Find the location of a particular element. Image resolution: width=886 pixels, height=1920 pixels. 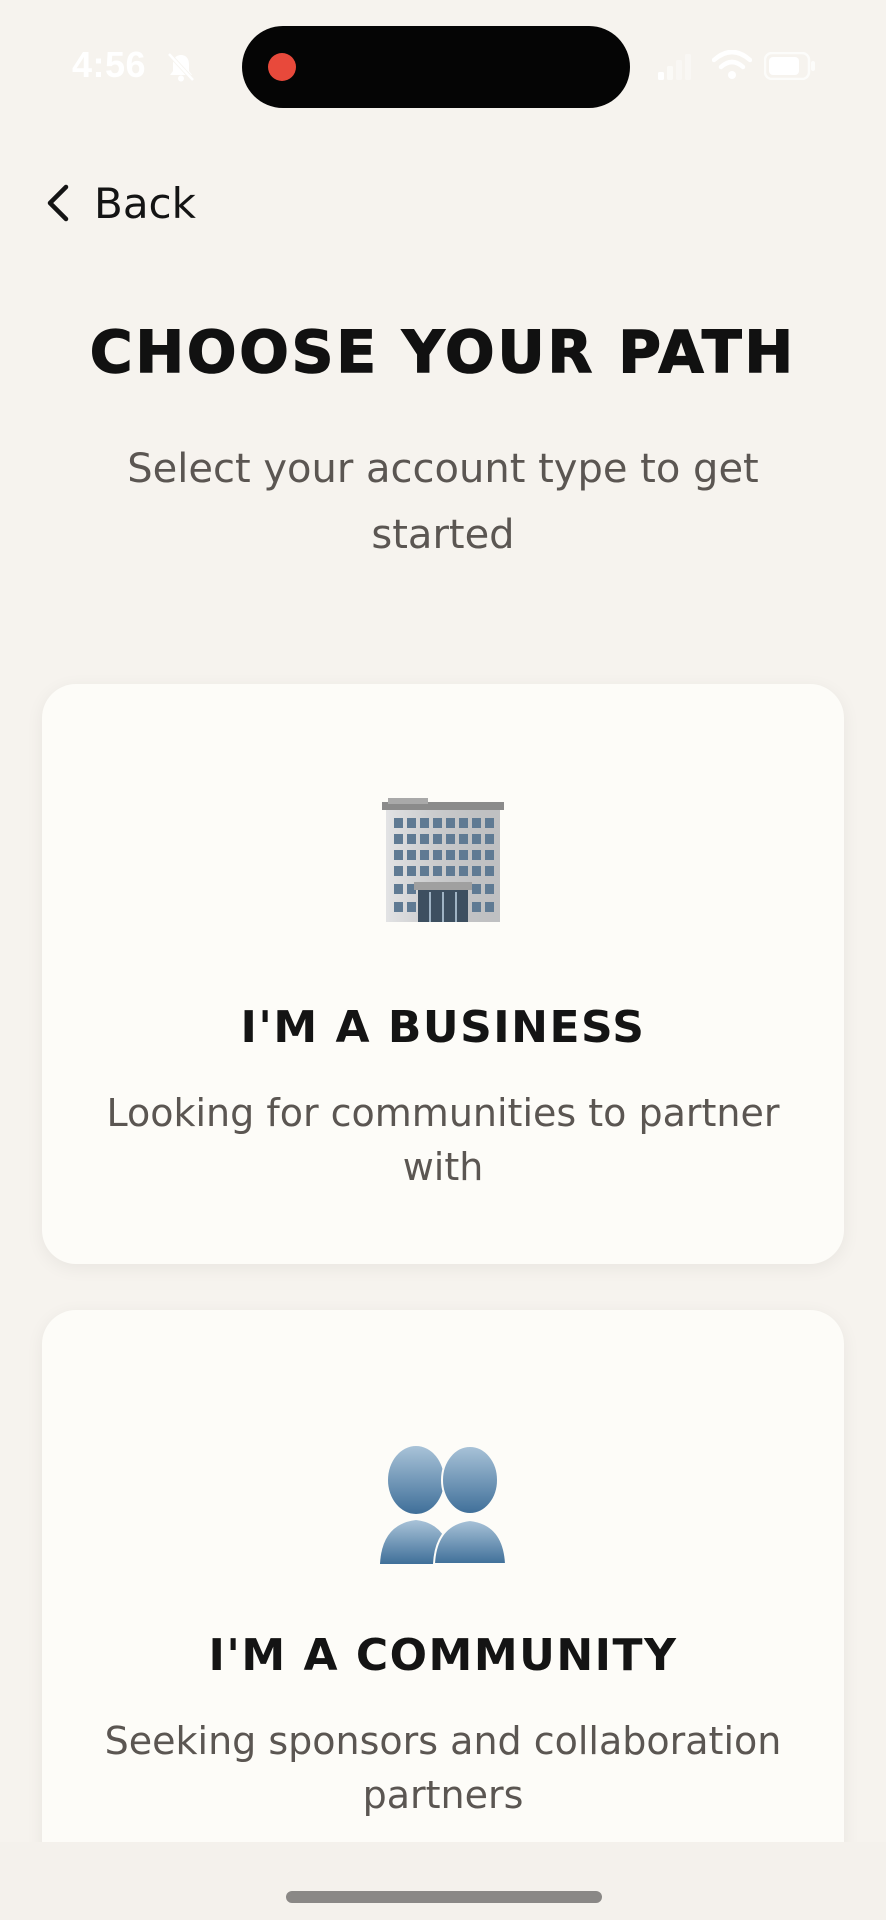

back-button: Back is located at coordinates (120, 203).